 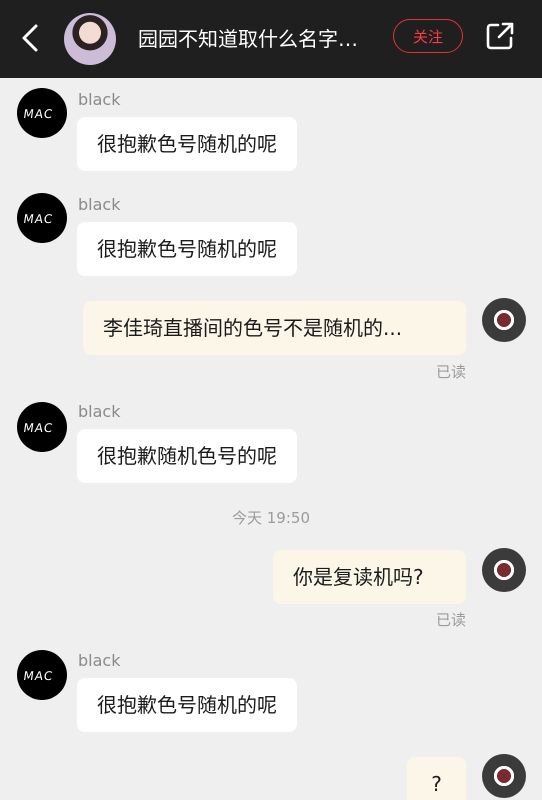 What do you see at coordinates (271, 518) in the screenshot?
I see `message-timestamp: 今天 19:50` at bounding box center [271, 518].